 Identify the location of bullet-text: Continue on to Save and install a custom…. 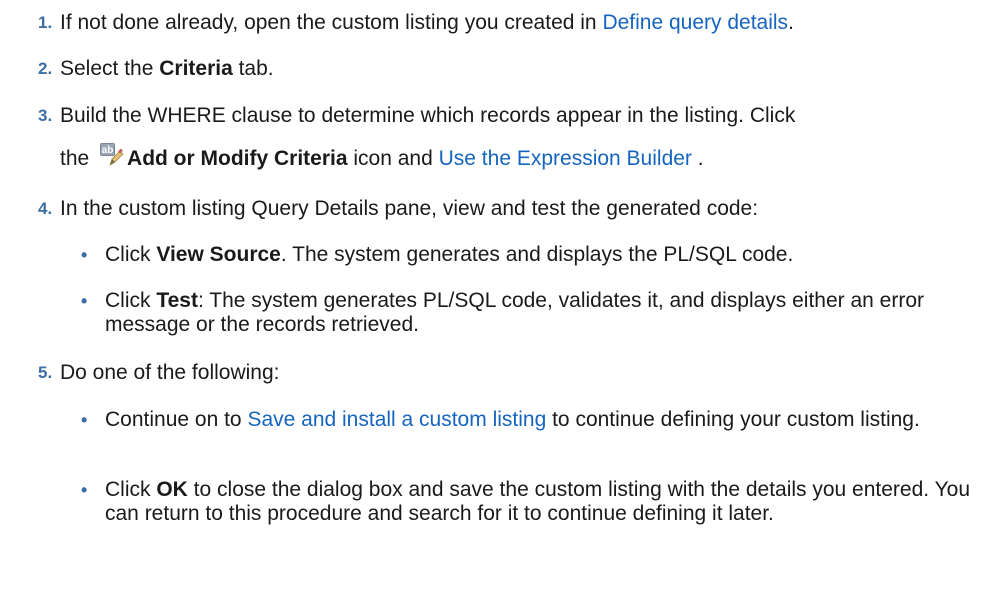
(543, 420).